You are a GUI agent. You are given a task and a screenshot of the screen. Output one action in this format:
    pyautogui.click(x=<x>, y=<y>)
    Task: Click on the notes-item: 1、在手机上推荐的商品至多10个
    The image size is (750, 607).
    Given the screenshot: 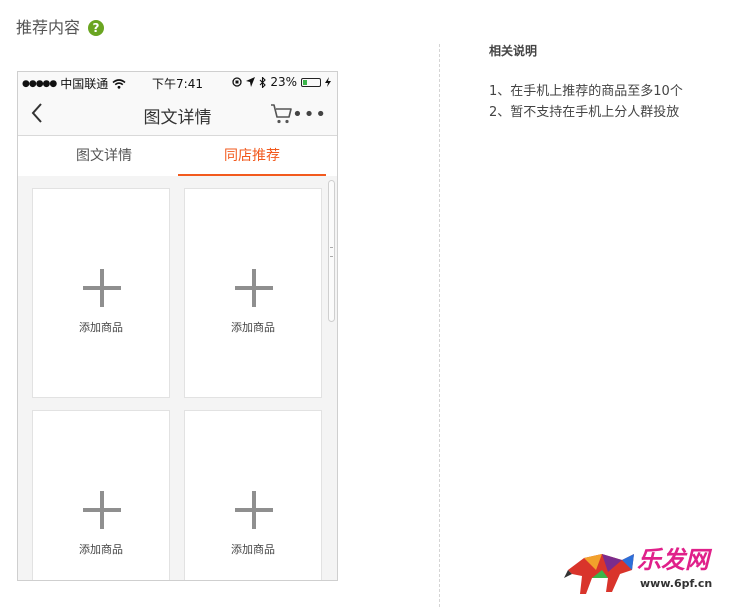 What is the action you would take?
    pyautogui.click(x=586, y=91)
    